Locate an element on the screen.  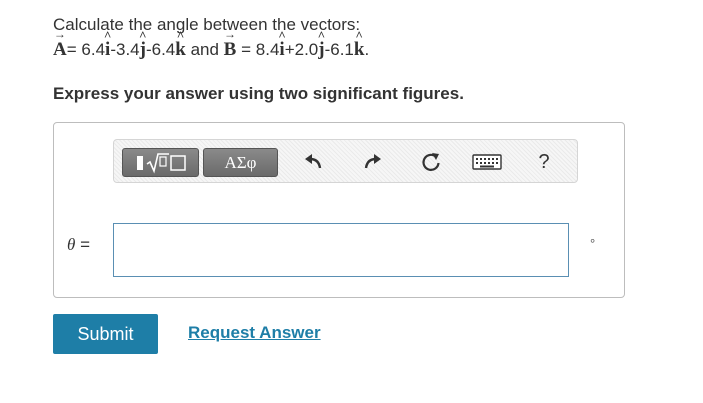
redo-button is located at coordinates (373, 162).